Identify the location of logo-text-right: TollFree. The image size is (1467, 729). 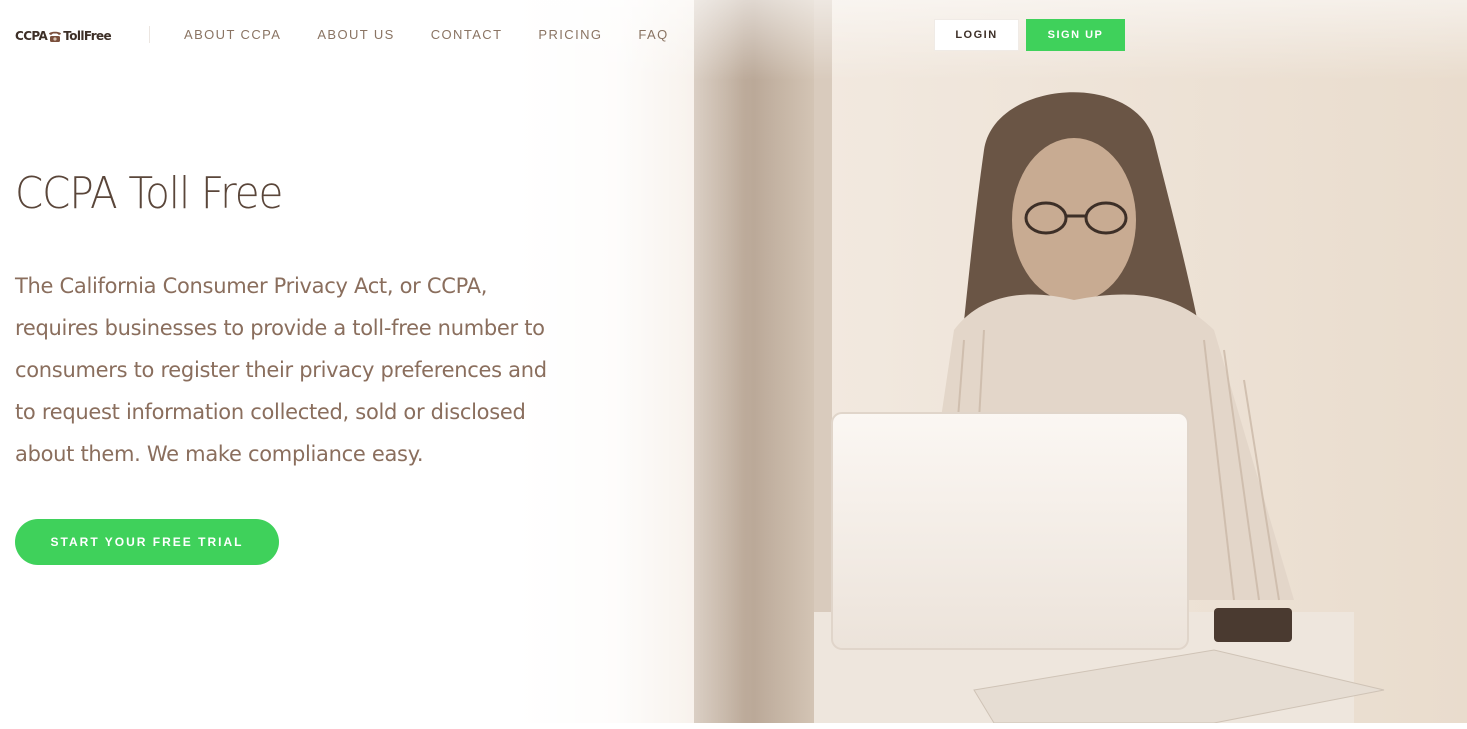
(87, 36).